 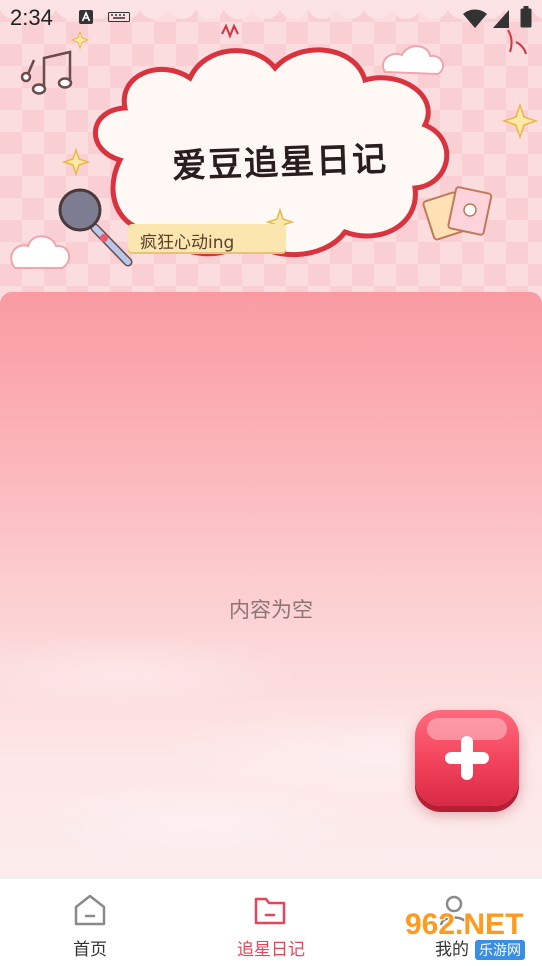 What do you see at coordinates (187, 243) in the screenshot?
I see `banner-subtitle: 疯狂心动ing` at bounding box center [187, 243].